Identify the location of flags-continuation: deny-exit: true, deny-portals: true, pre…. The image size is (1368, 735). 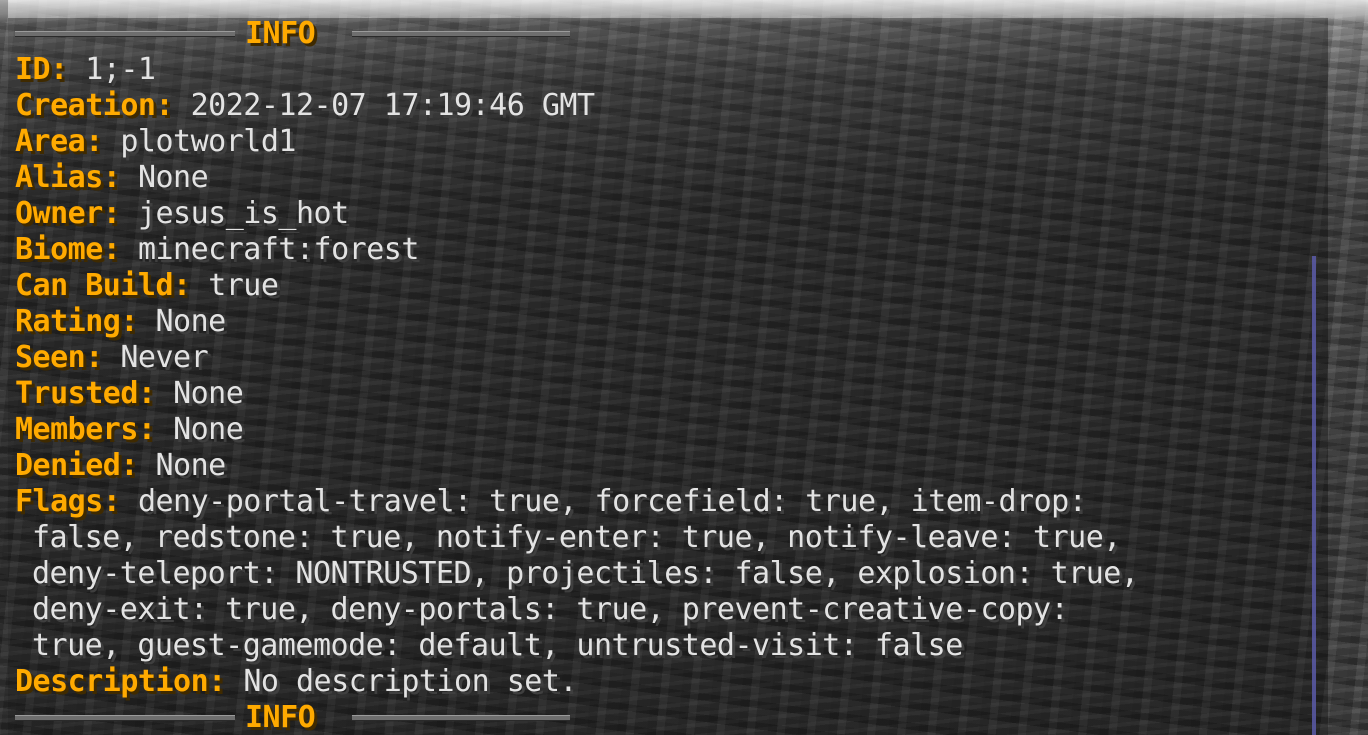
(665, 610).